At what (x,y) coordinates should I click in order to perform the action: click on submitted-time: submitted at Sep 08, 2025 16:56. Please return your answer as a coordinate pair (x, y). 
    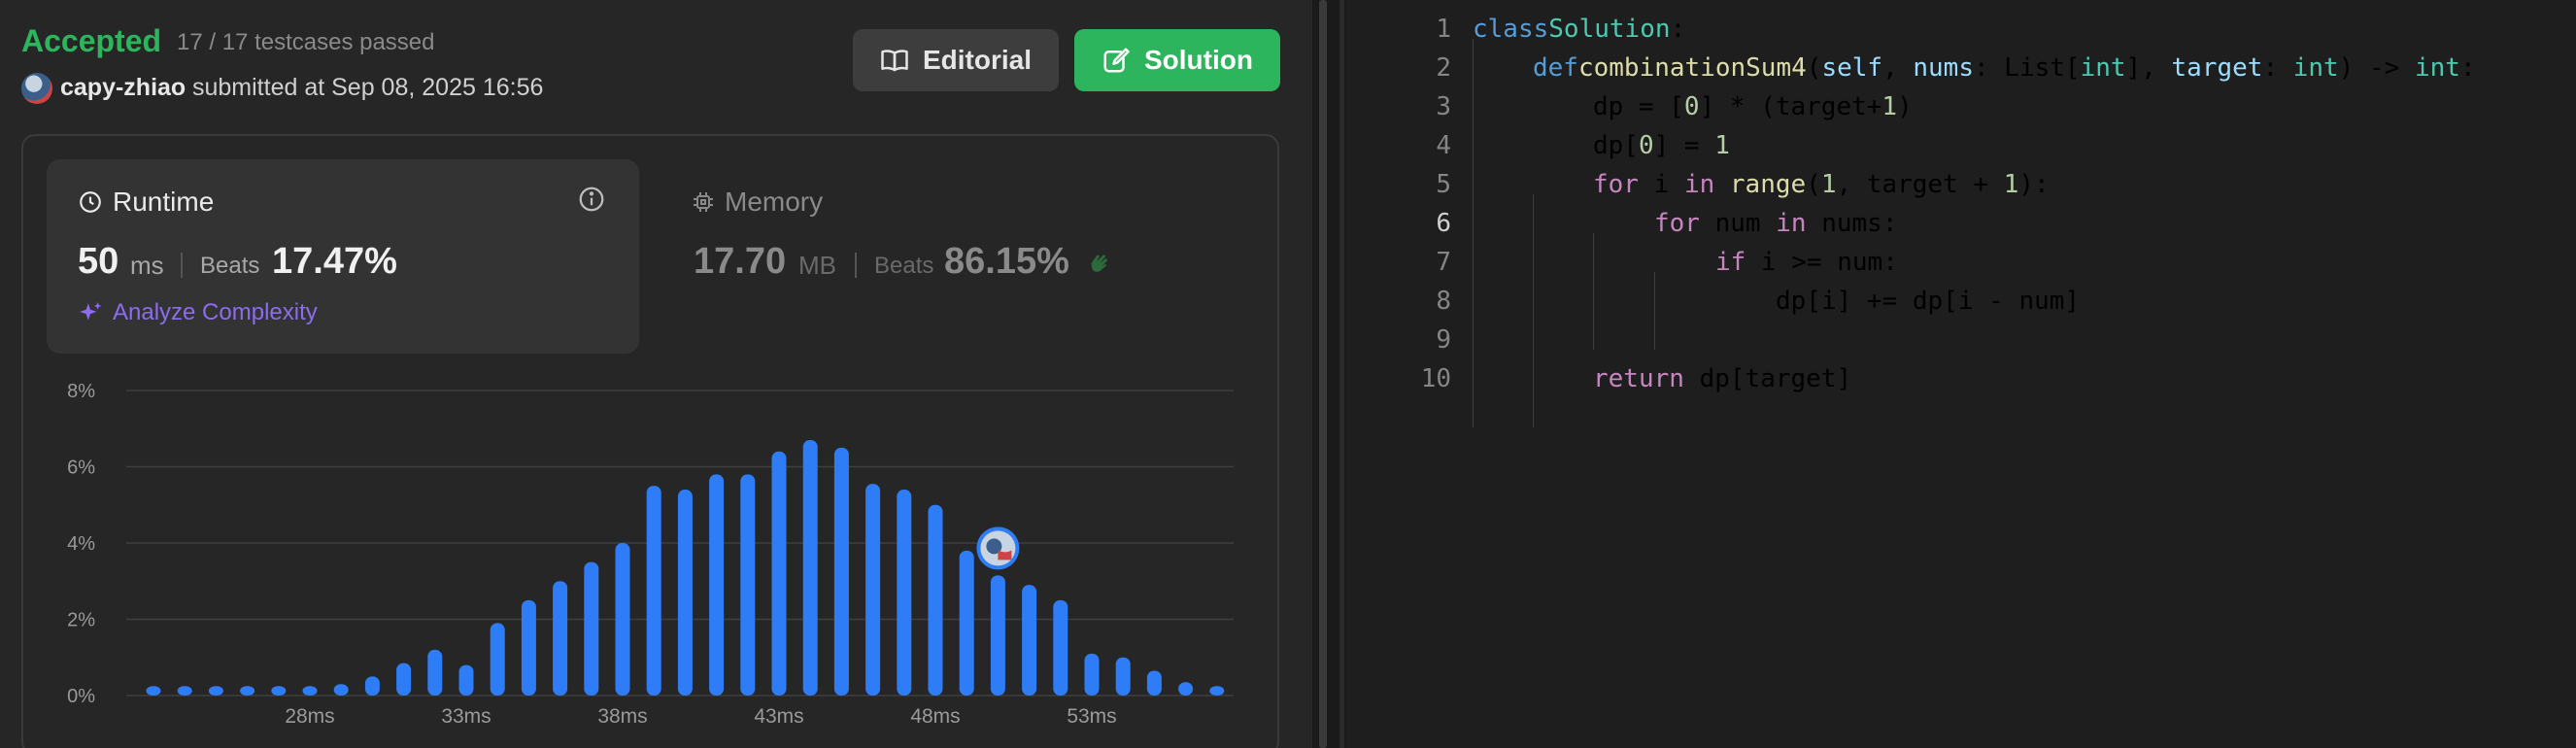
    Looking at the image, I should click on (368, 87).